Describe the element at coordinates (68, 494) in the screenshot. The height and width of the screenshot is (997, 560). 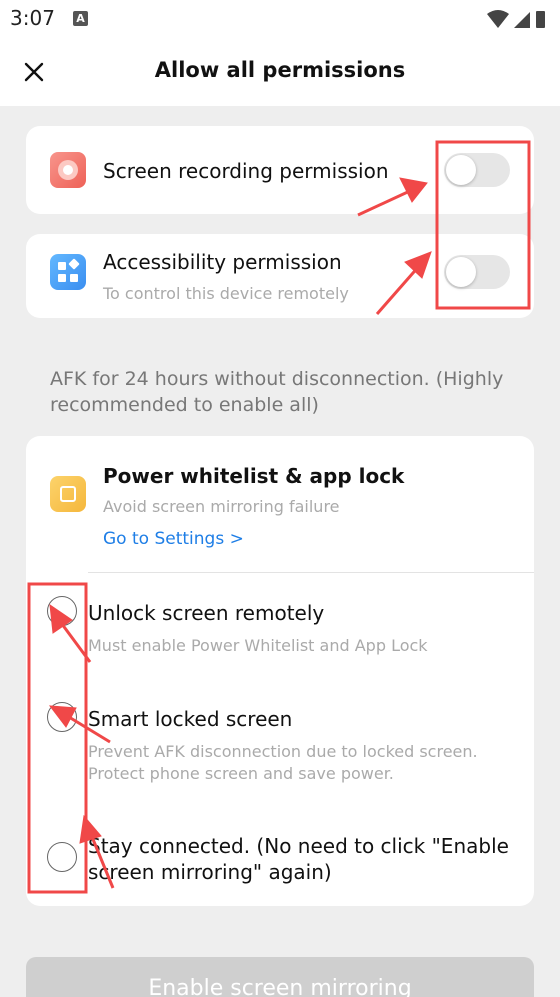
I see `power-whitelist-icon` at that location.